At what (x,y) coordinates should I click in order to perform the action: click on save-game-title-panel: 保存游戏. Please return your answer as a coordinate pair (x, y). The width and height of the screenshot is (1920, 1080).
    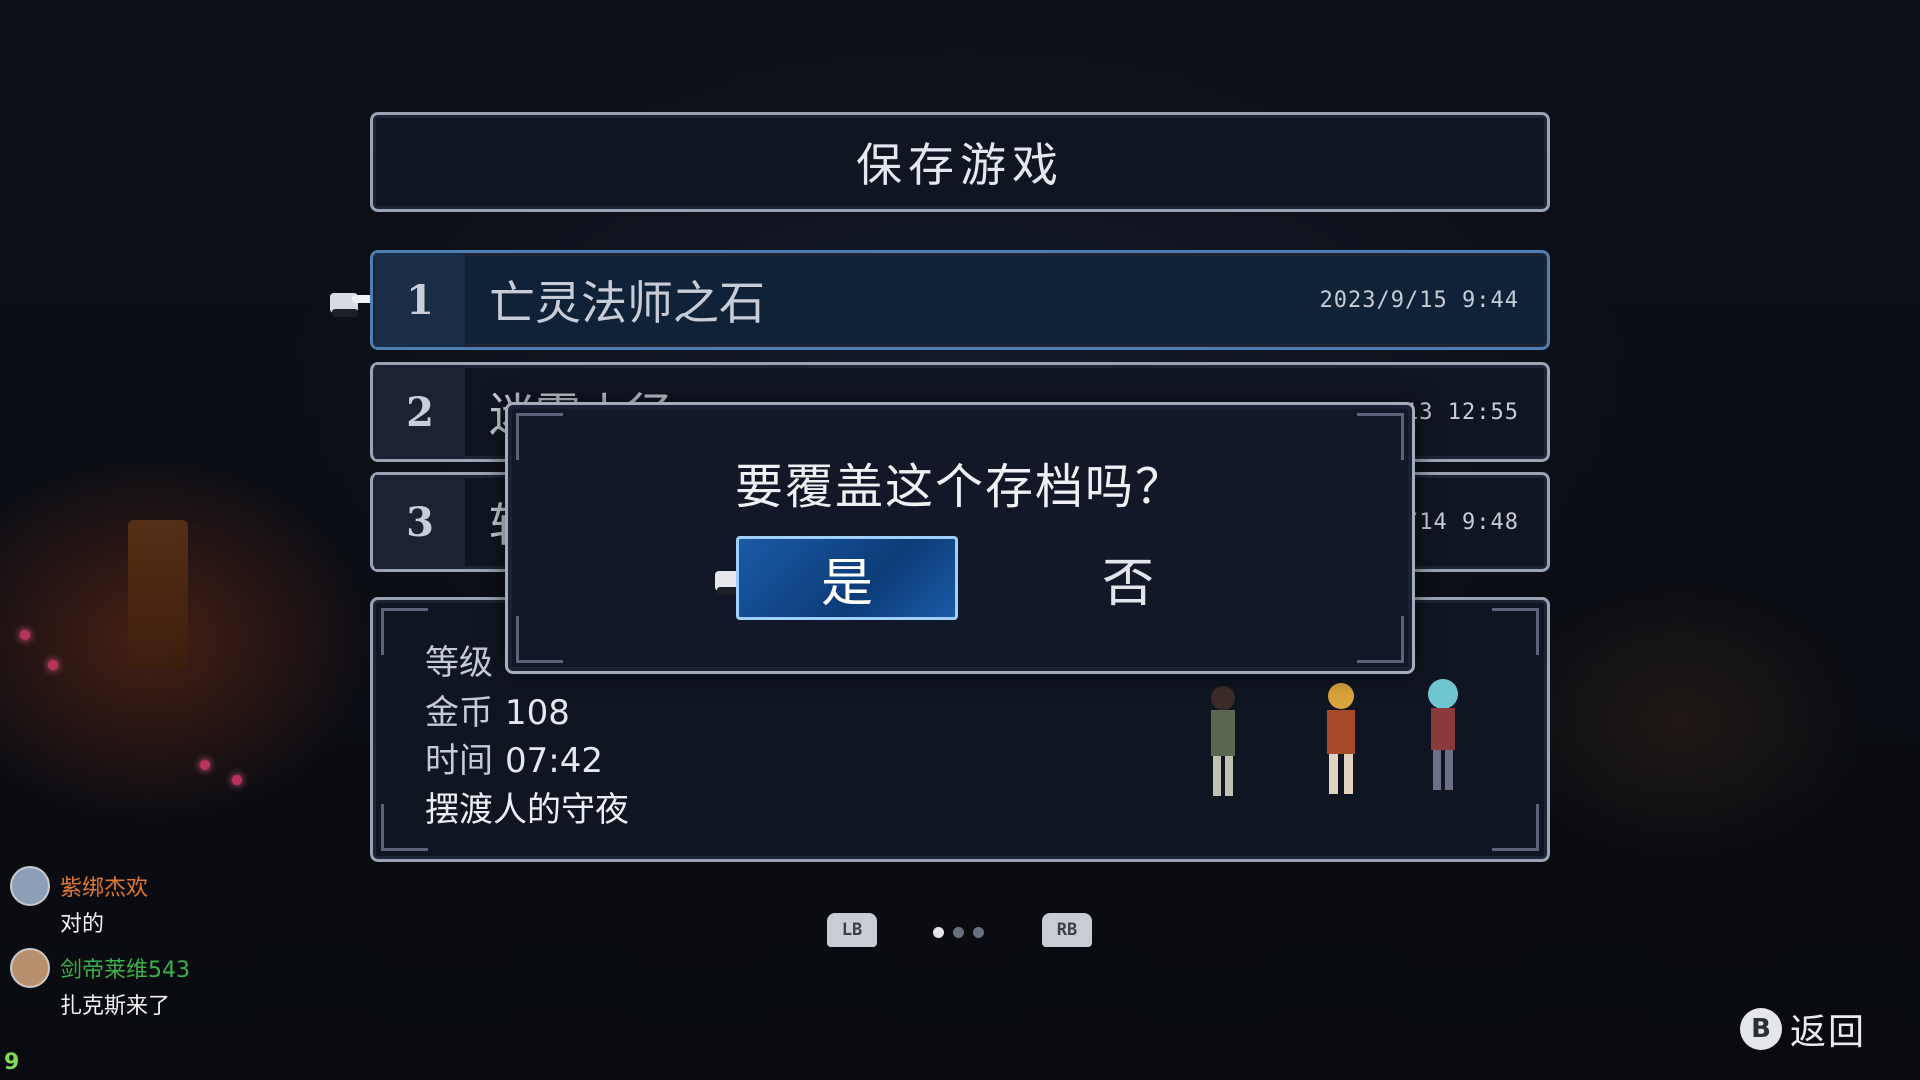
    Looking at the image, I should click on (960, 162).